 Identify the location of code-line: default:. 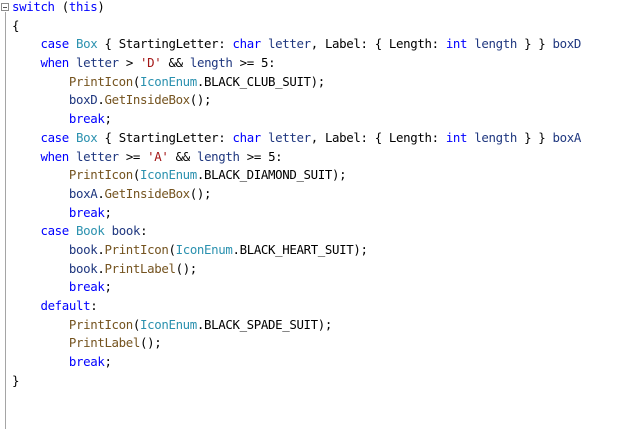
(296, 306).